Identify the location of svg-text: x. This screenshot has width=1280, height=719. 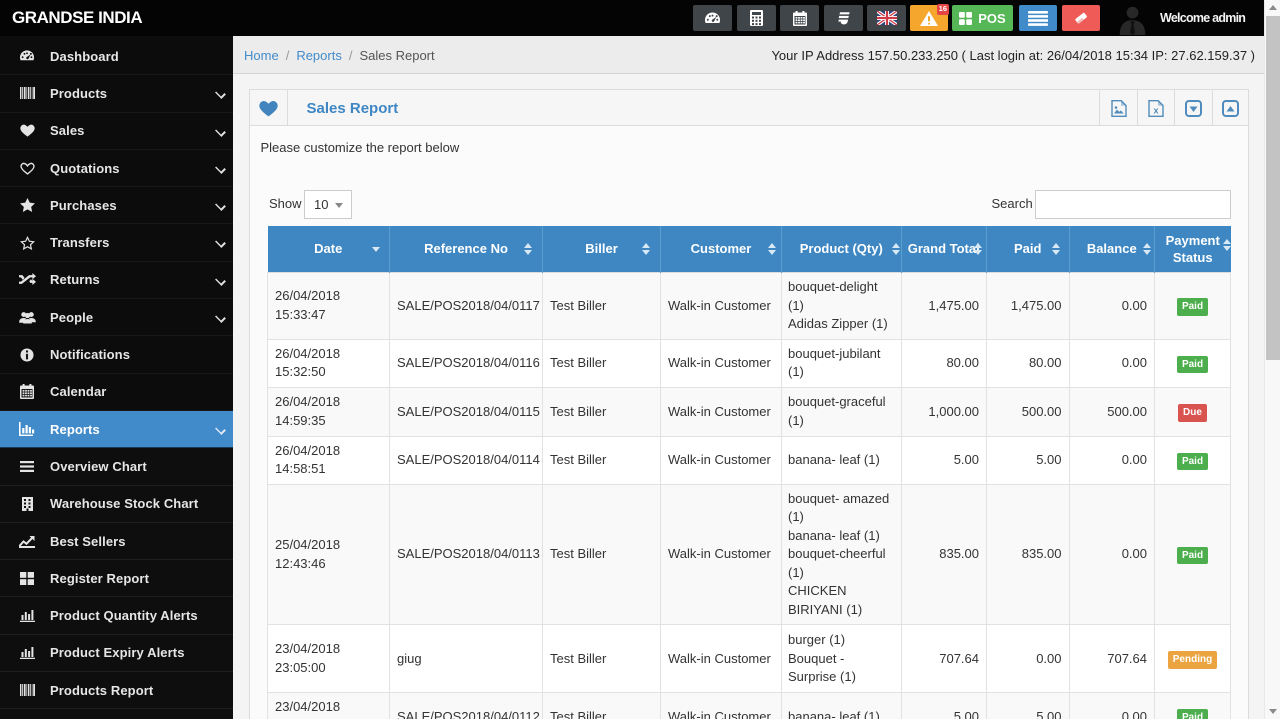
(1156, 110).